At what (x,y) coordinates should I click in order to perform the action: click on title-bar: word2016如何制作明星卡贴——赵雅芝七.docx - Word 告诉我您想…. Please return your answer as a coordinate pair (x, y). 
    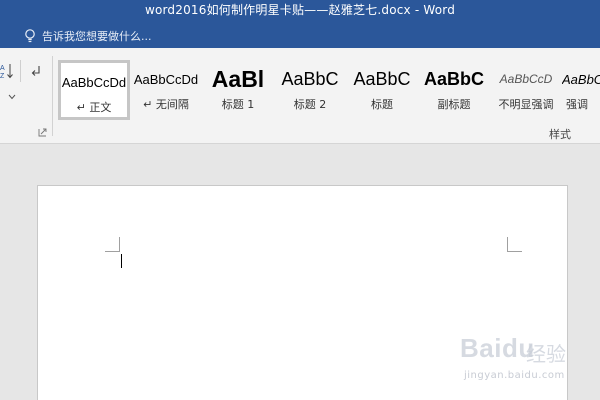
    Looking at the image, I should click on (300, 24).